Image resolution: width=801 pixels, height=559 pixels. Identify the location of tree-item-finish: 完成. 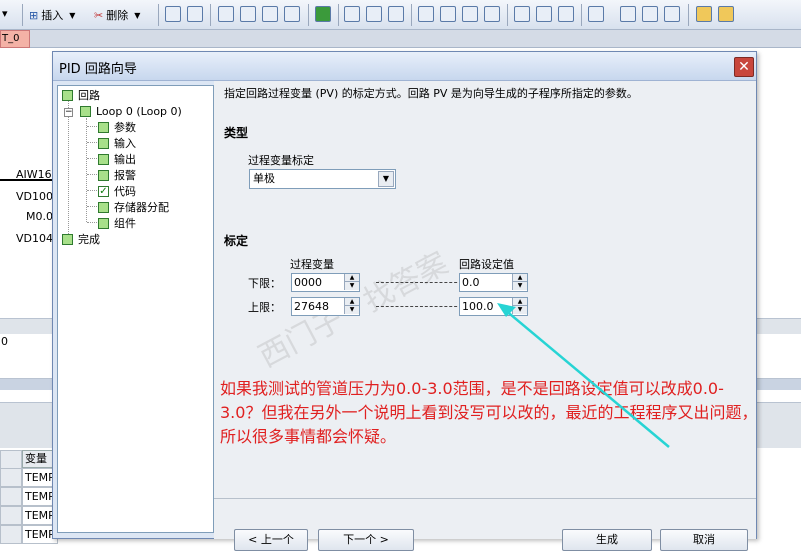
(81, 239).